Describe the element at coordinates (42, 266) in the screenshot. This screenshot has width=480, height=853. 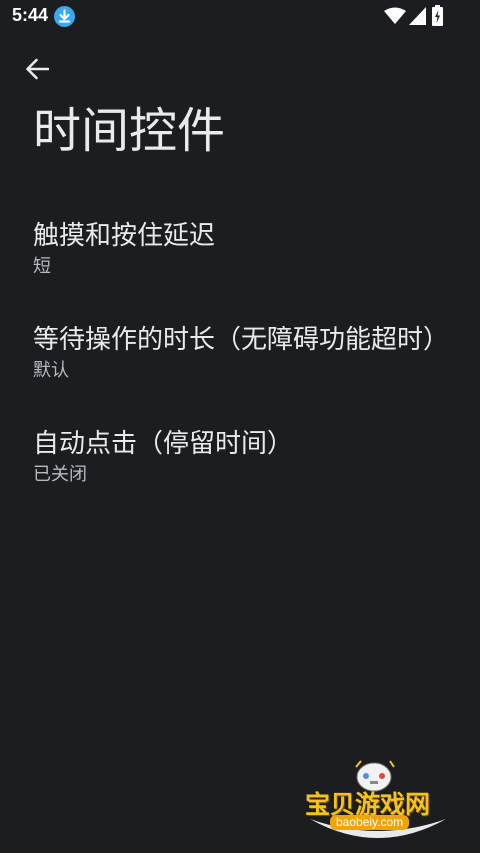
I see `setting-summary: 短` at that location.